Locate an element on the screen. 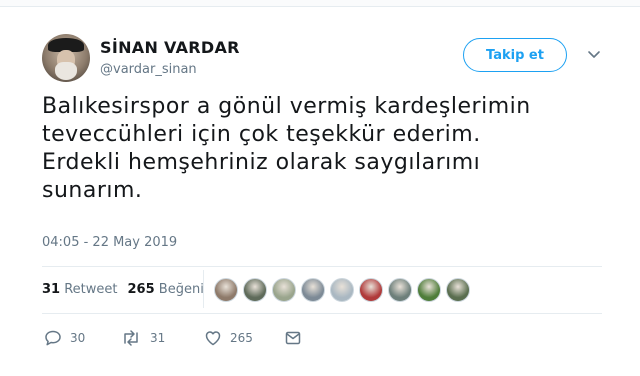 The width and height of the screenshot is (640, 376). like-stat-count: 265 is located at coordinates (141, 289).